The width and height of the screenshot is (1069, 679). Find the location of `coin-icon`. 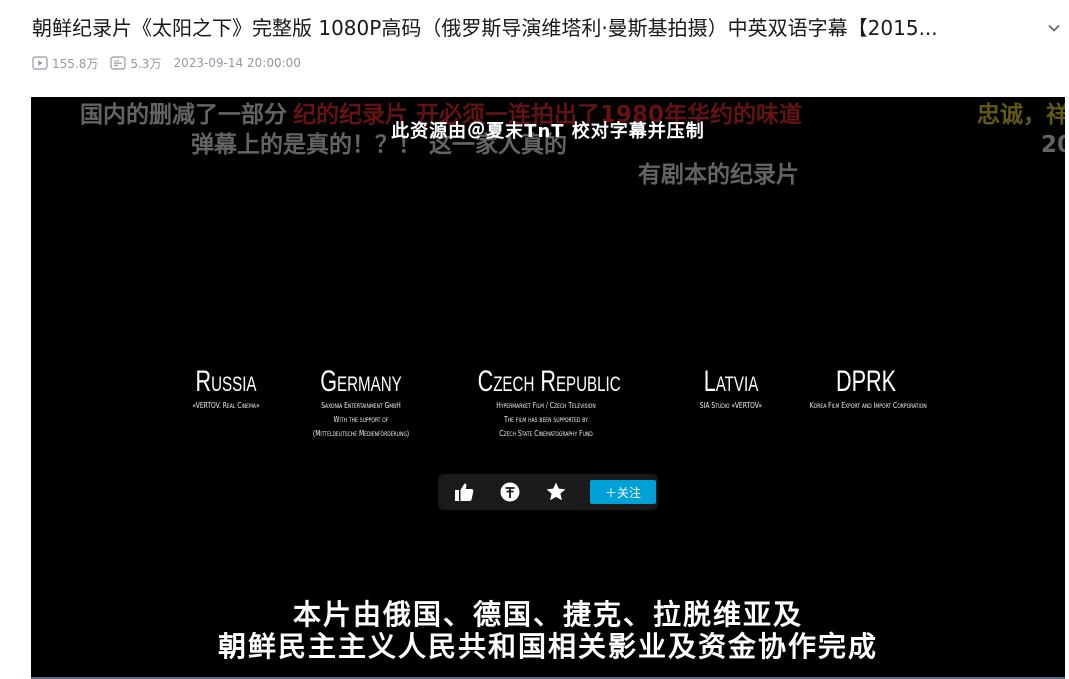

coin-icon is located at coordinates (510, 492).